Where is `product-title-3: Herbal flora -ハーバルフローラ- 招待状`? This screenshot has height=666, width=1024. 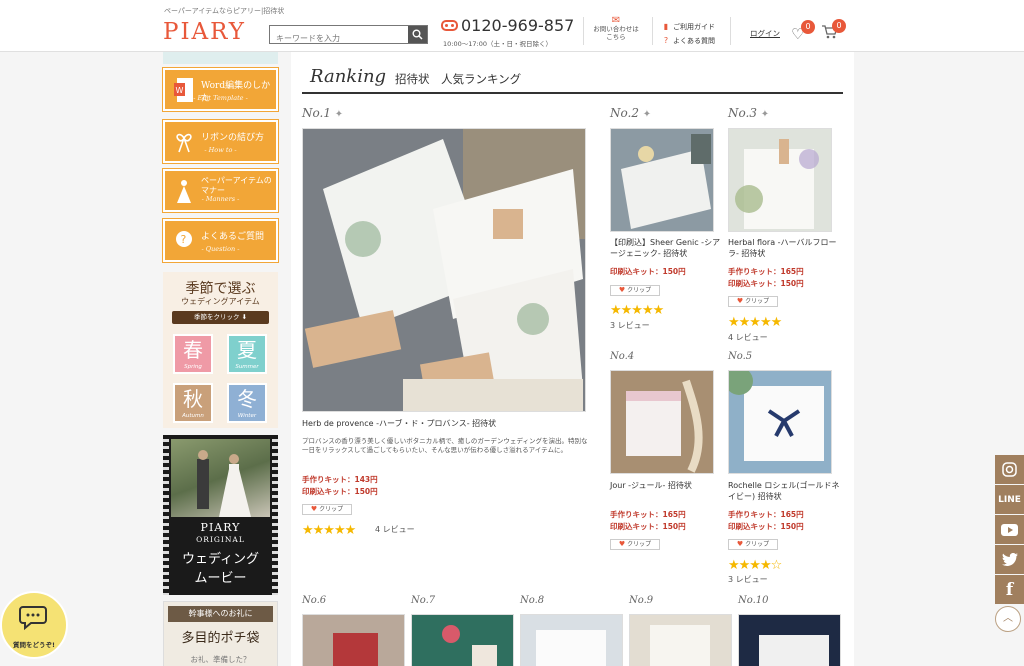 product-title-3: Herbal flora -ハーバルフローラ- 招待状 is located at coordinates (786, 248).